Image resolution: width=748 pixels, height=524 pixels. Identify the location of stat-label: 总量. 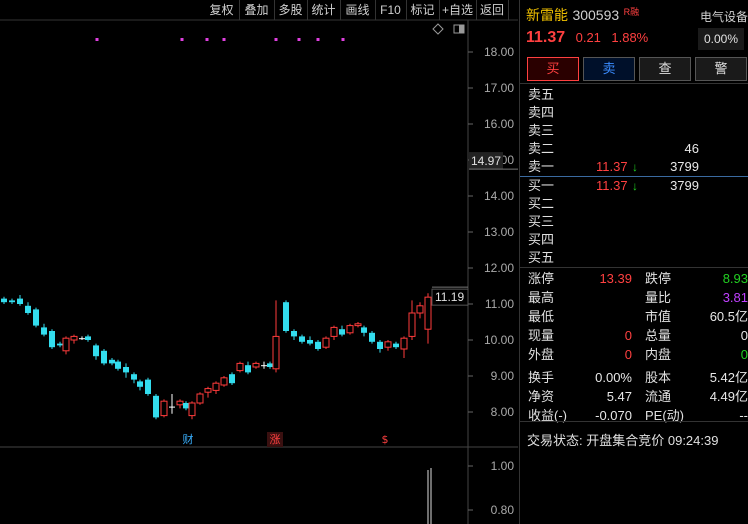
(658, 335).